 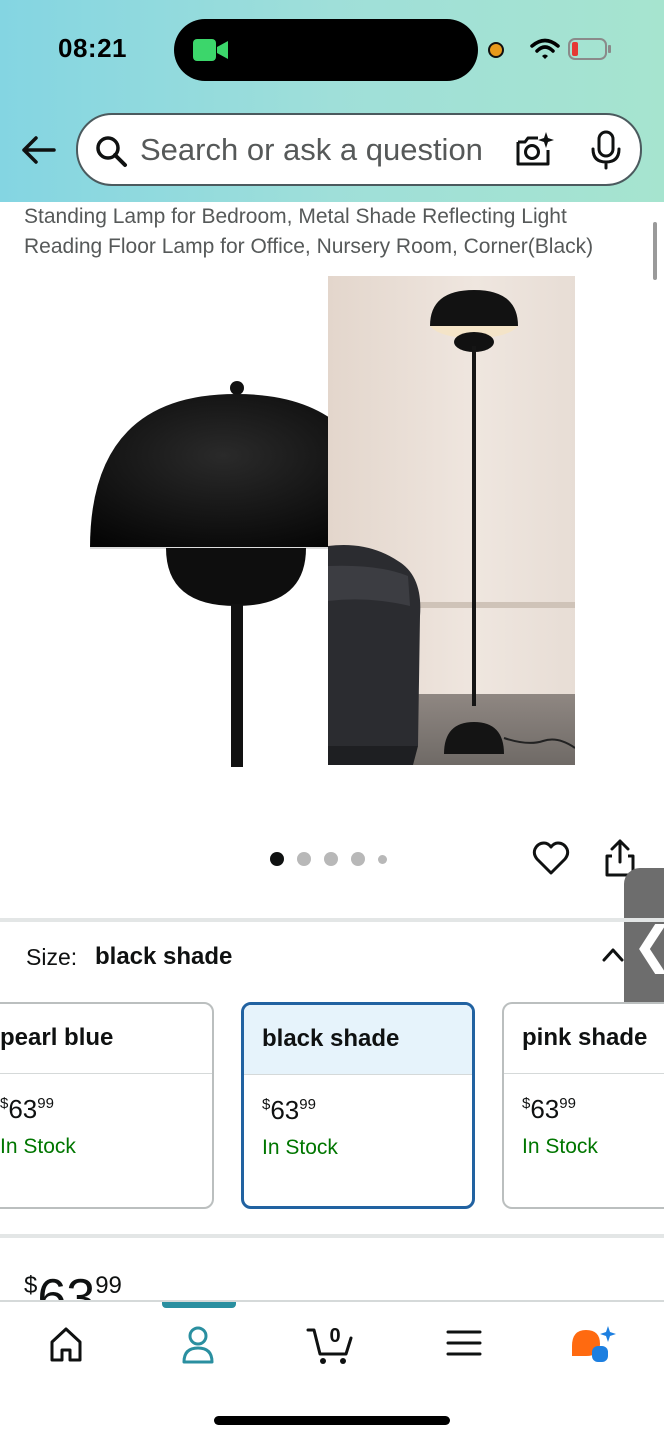 I want to click on product-price: $6399, so click(x=73, y=1285).